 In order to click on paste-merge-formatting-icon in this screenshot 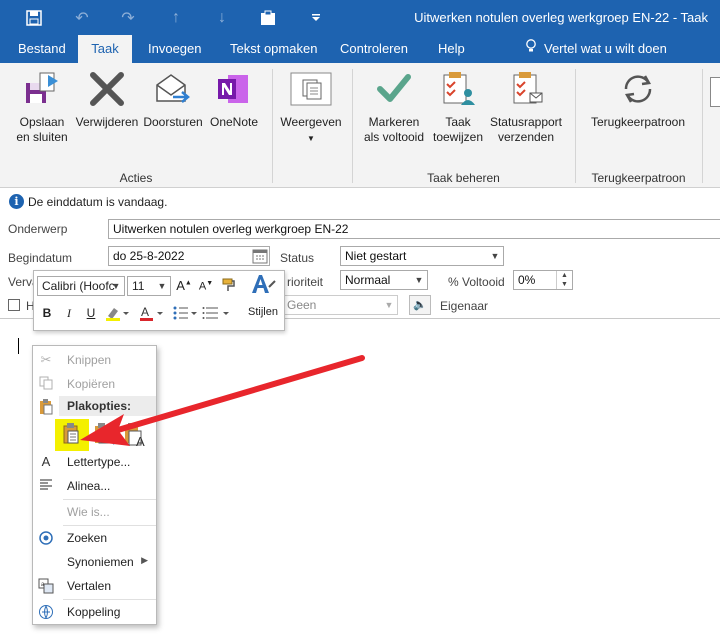, I will do `click(106, 435)`.